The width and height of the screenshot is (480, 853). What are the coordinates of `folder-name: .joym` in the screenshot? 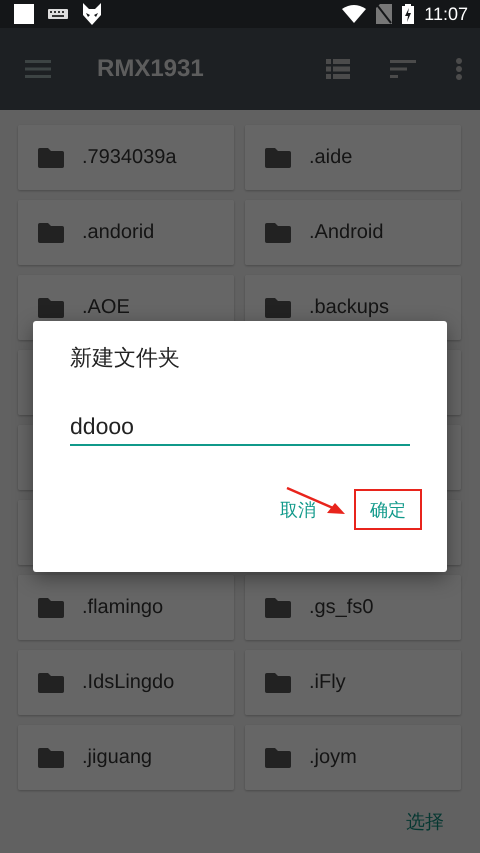 It's located at (333, 757).